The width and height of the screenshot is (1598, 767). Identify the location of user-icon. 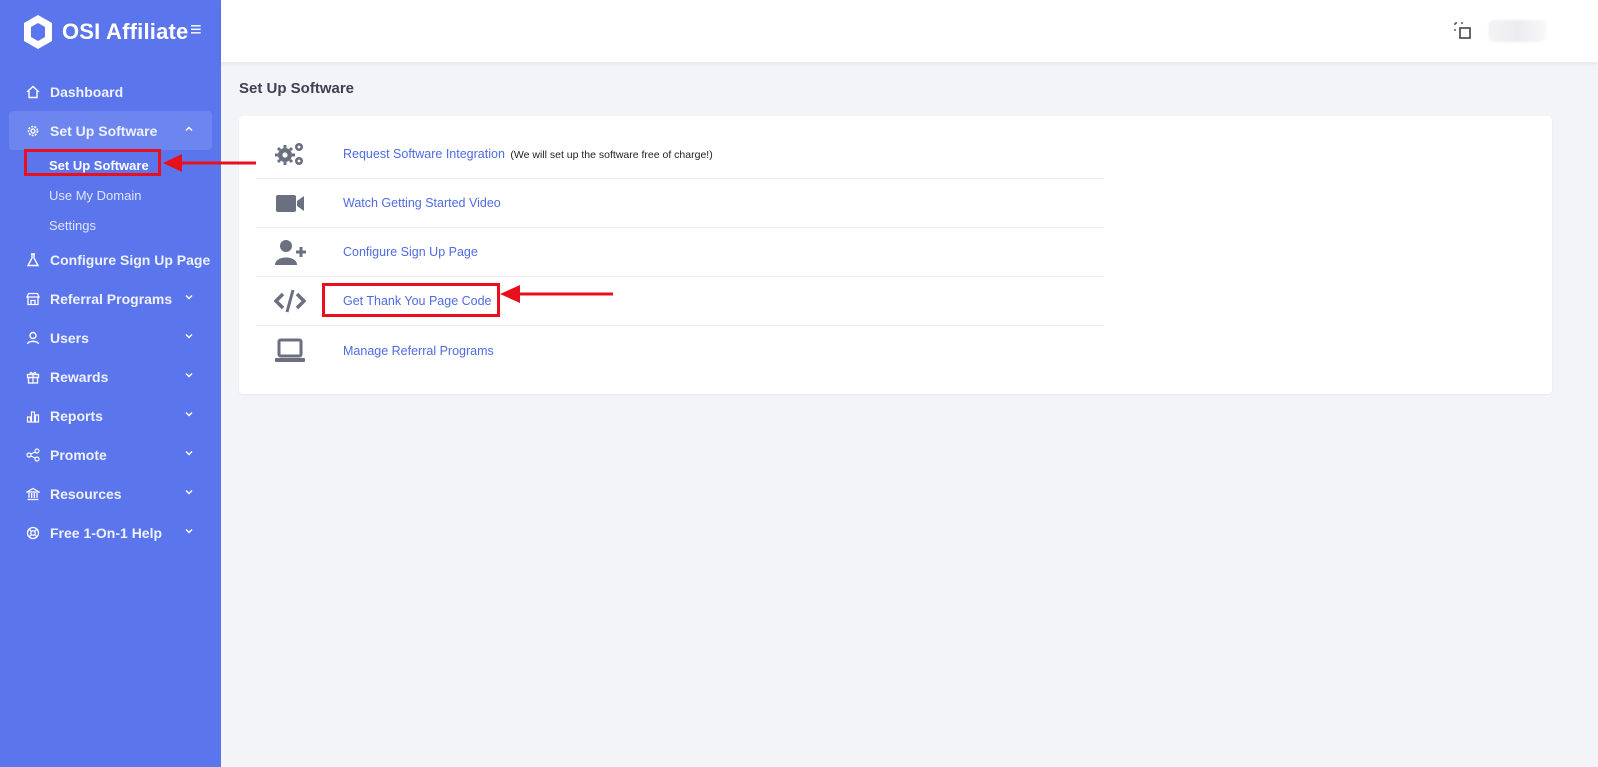
(33, 338).